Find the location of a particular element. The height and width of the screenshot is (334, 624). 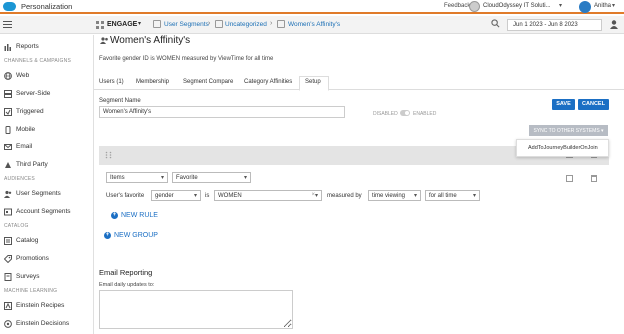

field-select: gender ▾ is located at coordinates (176, 195).